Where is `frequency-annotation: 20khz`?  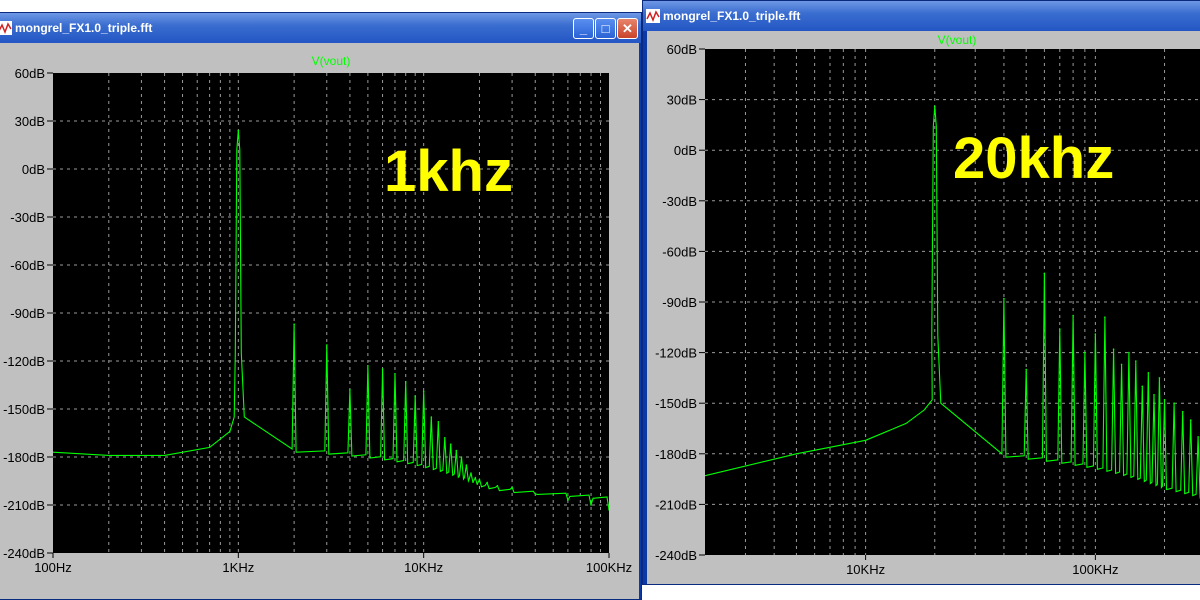
frequency-annotation: 20khz is located at coordinates (1033, 158).